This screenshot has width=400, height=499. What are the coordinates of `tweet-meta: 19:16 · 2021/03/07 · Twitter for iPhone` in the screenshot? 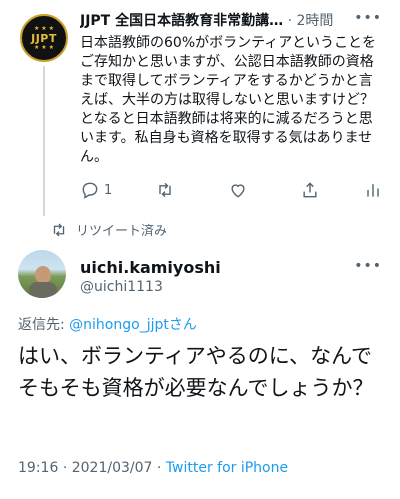 It's located at (153, 468).